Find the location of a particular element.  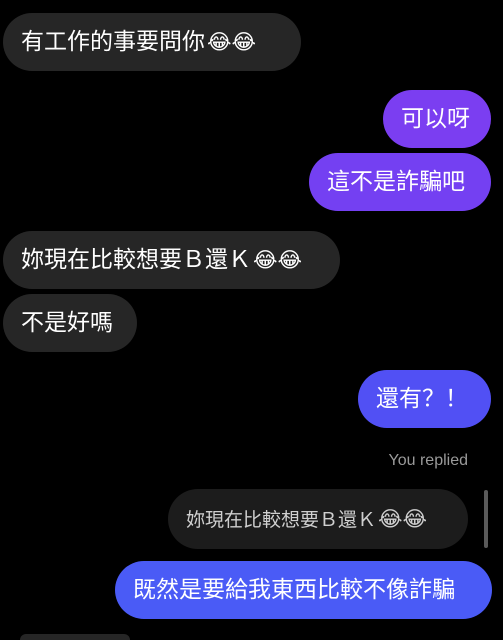

message-text: 可以呀 is located at coordinates (435, 119).